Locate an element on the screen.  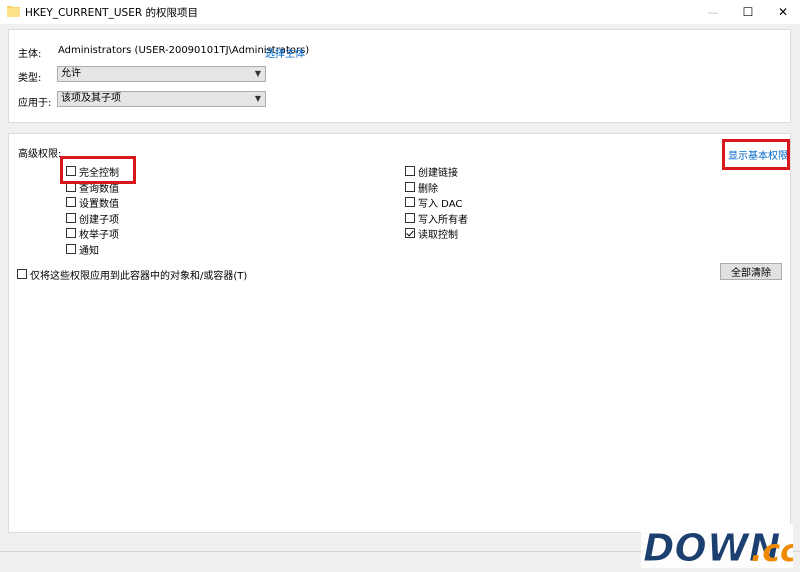
folder-icon is located at coordinates (13, 11).